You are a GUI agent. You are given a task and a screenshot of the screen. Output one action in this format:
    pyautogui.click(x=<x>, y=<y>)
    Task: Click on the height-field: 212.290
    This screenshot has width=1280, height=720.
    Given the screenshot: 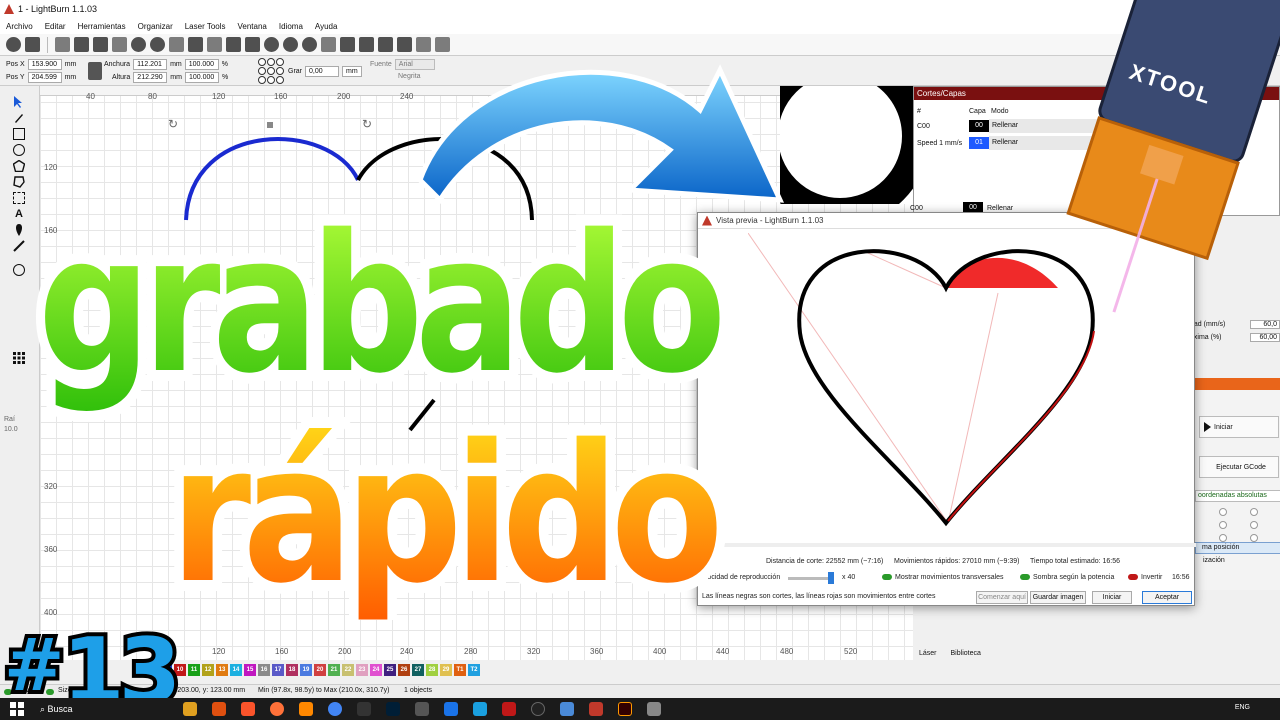 What is the action you would take?
    pyautogui.click(x=150, y=77)
    